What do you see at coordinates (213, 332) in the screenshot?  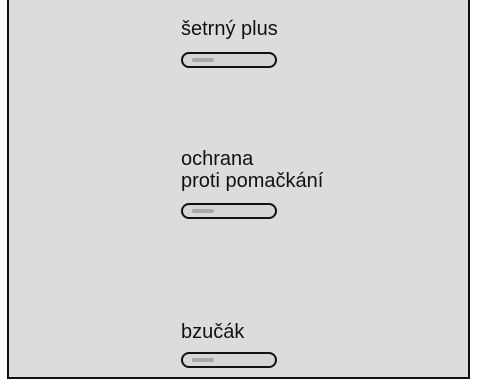 I see `option-label-buzzer: bzučák` at bounding box center [213, 332].